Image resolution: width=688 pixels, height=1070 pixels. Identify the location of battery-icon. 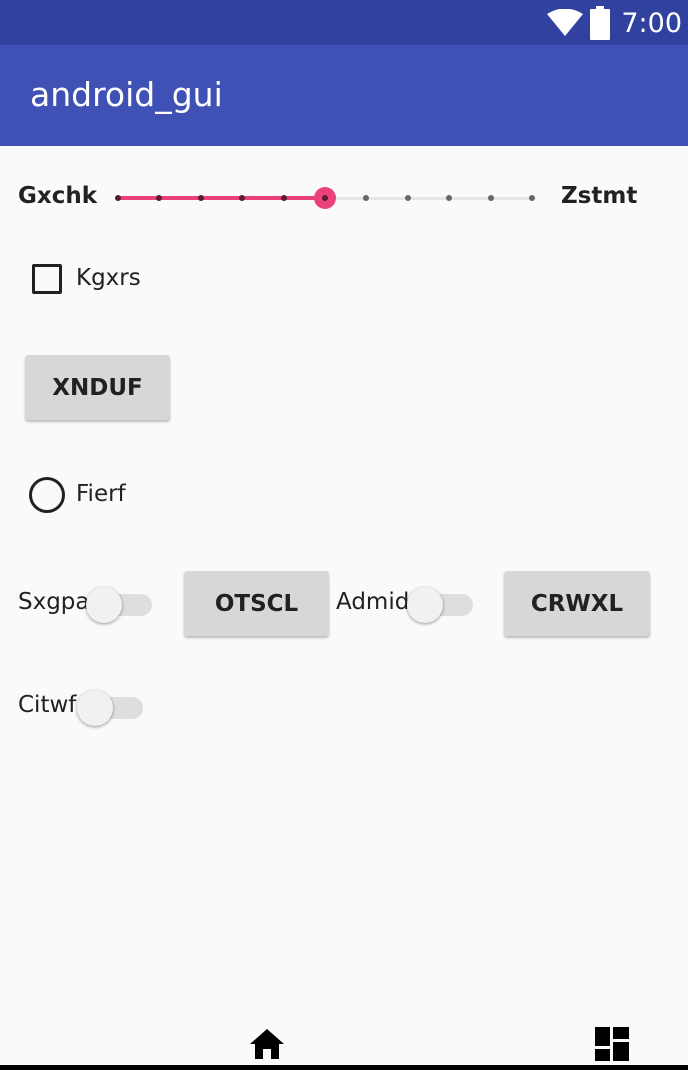
(600, 23).